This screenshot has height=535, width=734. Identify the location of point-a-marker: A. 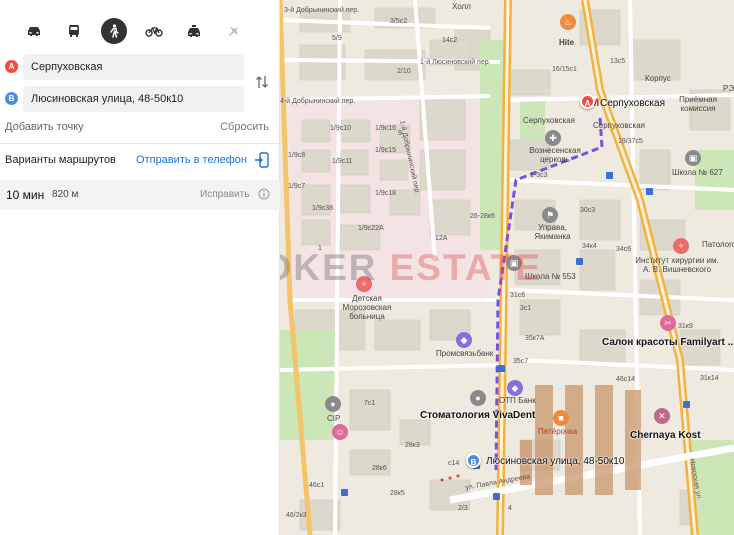
(11, 66).